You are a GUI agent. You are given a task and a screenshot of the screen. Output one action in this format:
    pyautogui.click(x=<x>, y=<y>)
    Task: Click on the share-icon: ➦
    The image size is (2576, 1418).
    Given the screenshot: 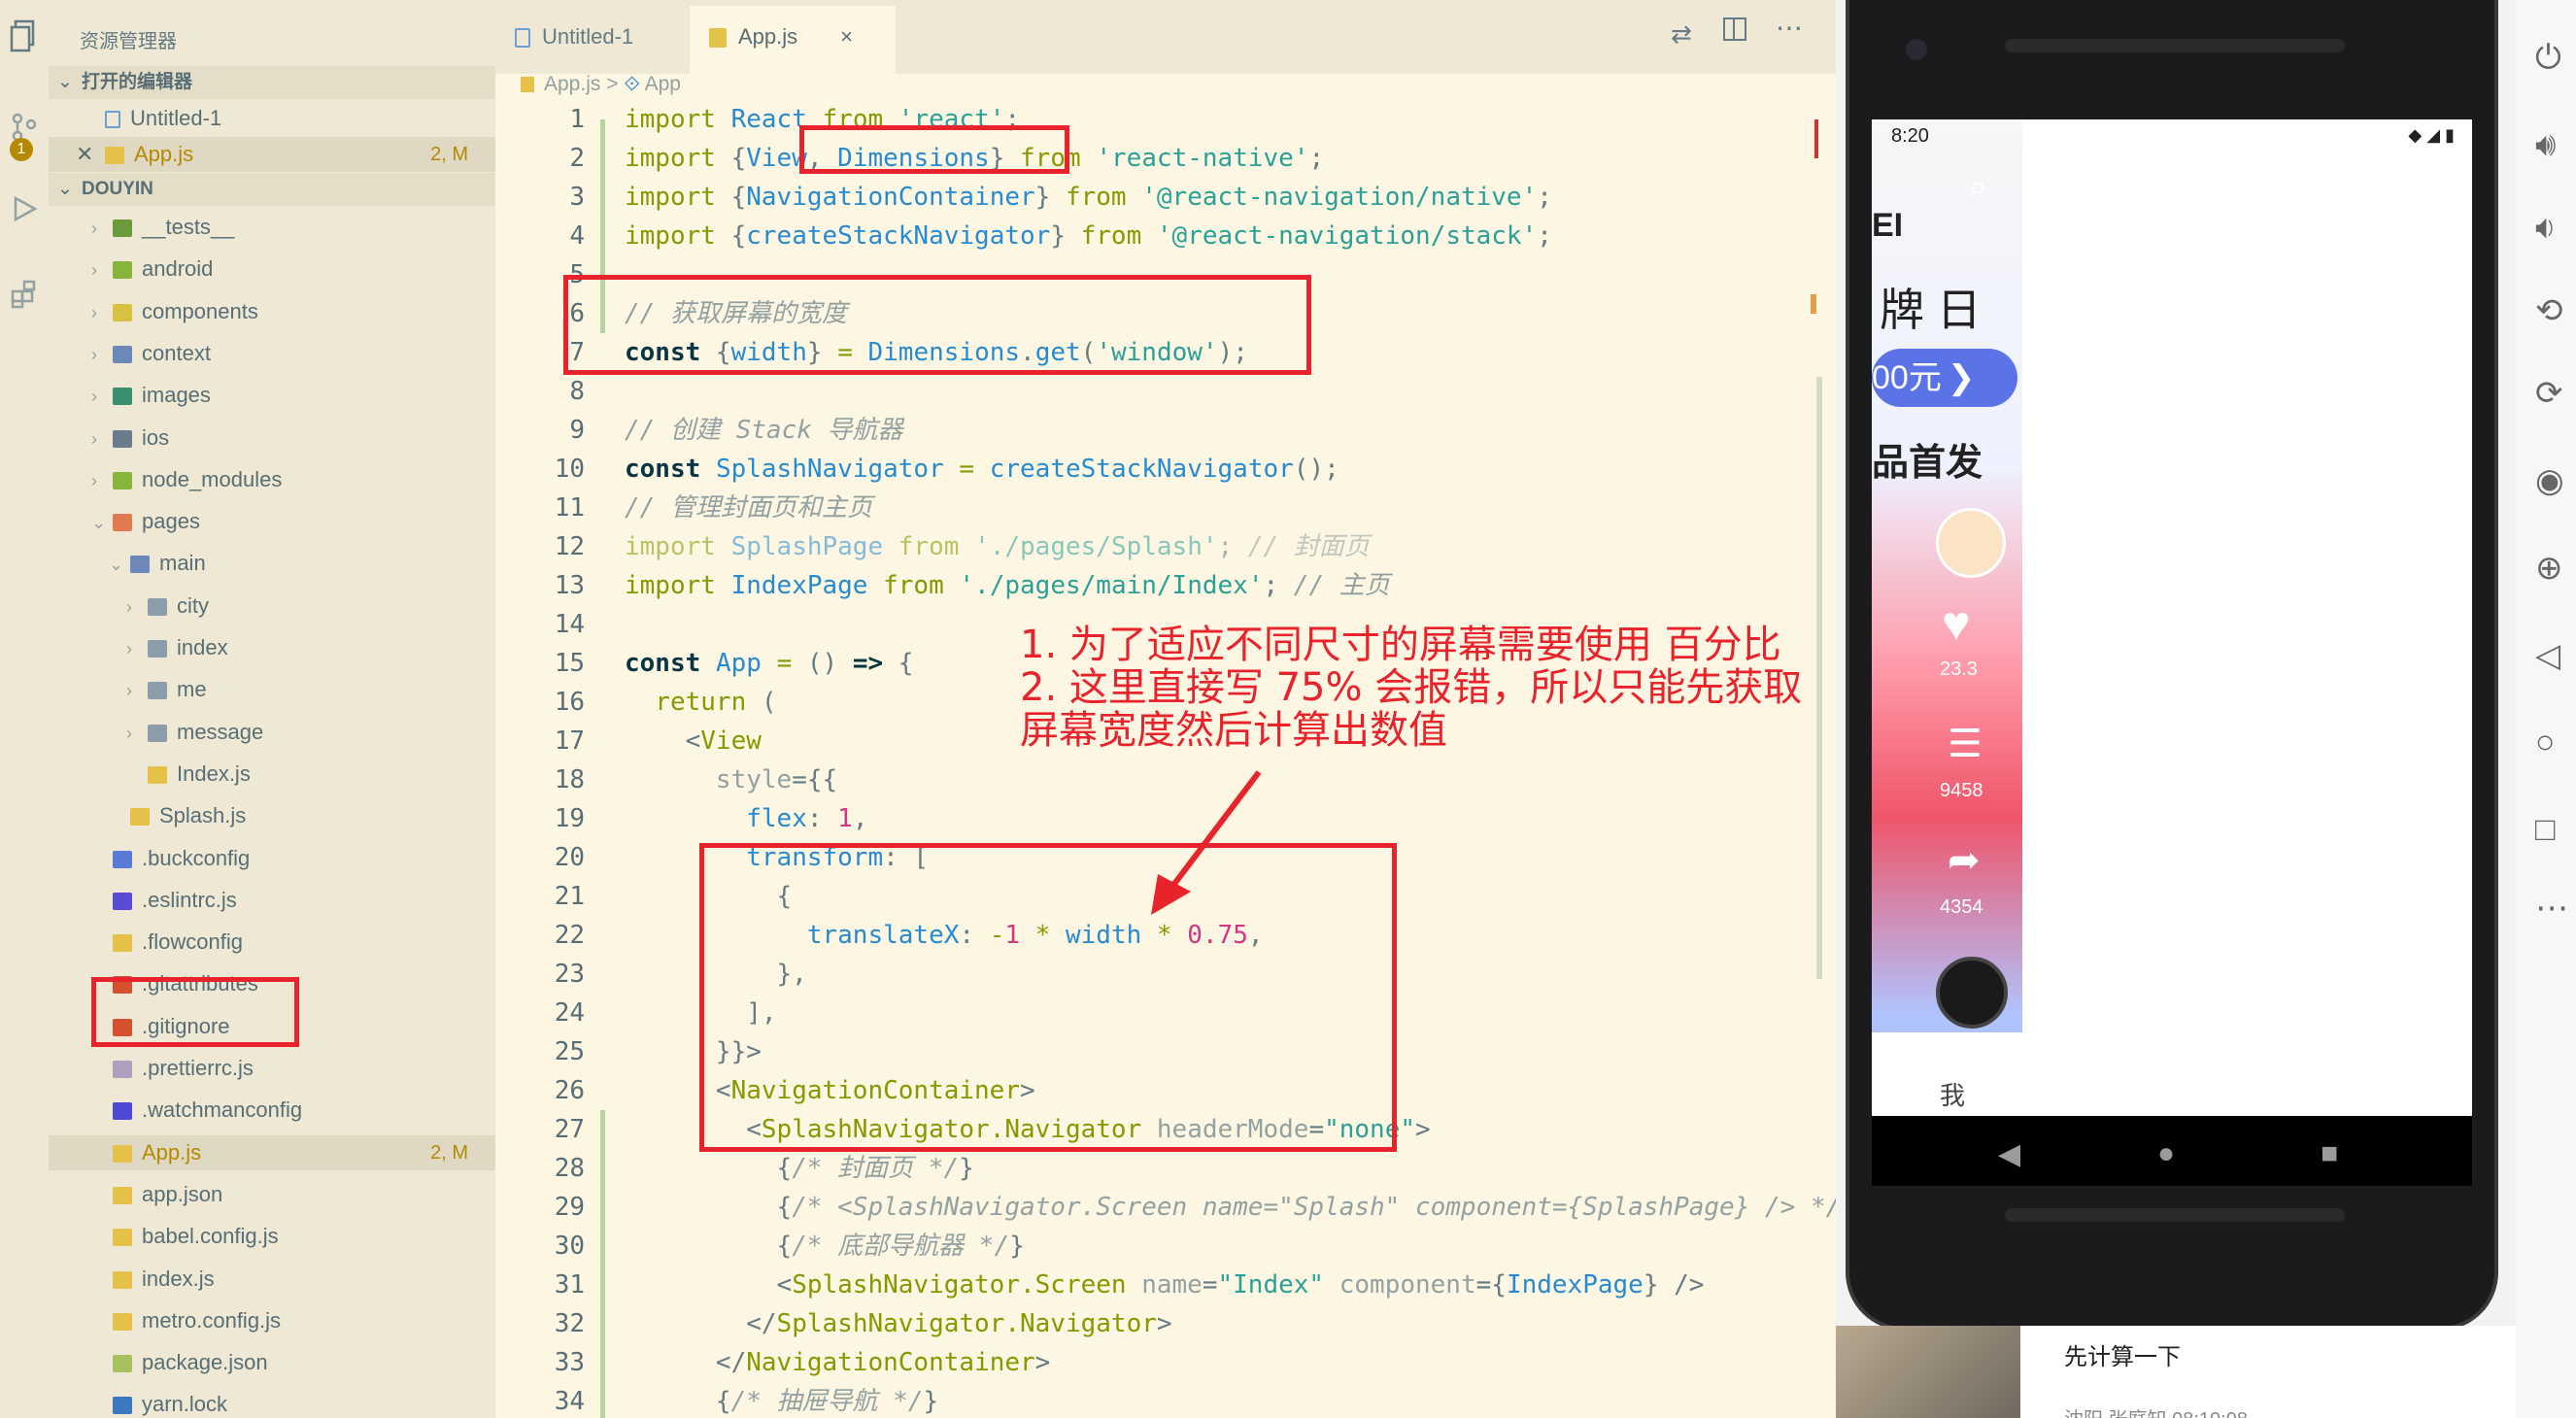 What is the action you would take?
    pyautogui.click(x=1964, y=860)
    